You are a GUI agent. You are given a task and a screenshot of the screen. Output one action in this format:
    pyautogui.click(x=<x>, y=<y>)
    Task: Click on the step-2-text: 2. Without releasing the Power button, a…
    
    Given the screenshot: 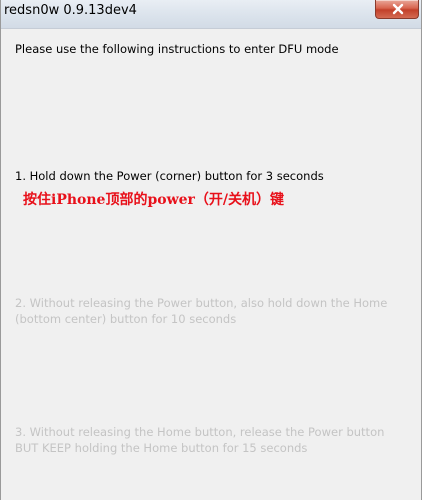 What is the action you would take?
    pyautogui.click(x=201, y=311)
    